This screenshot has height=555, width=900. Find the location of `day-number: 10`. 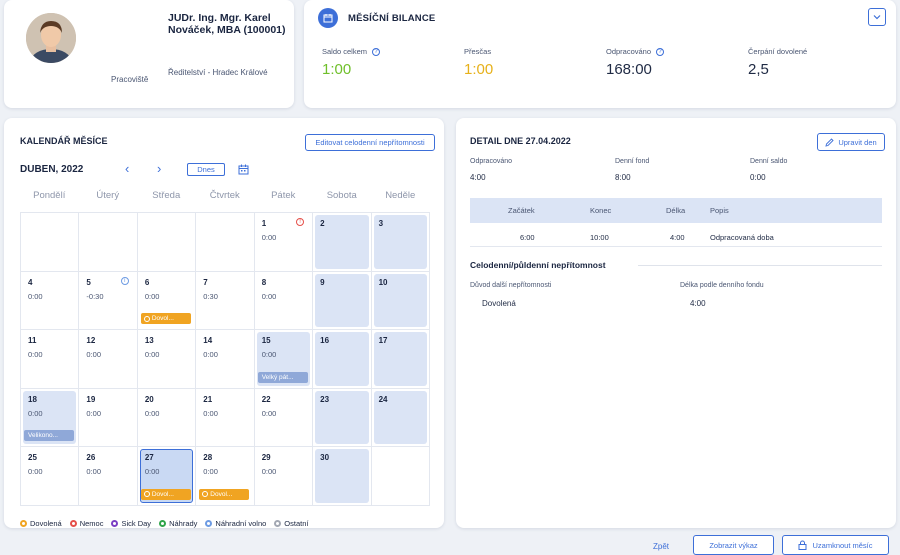

day-number: 10 is located at coordinates (383, 282).